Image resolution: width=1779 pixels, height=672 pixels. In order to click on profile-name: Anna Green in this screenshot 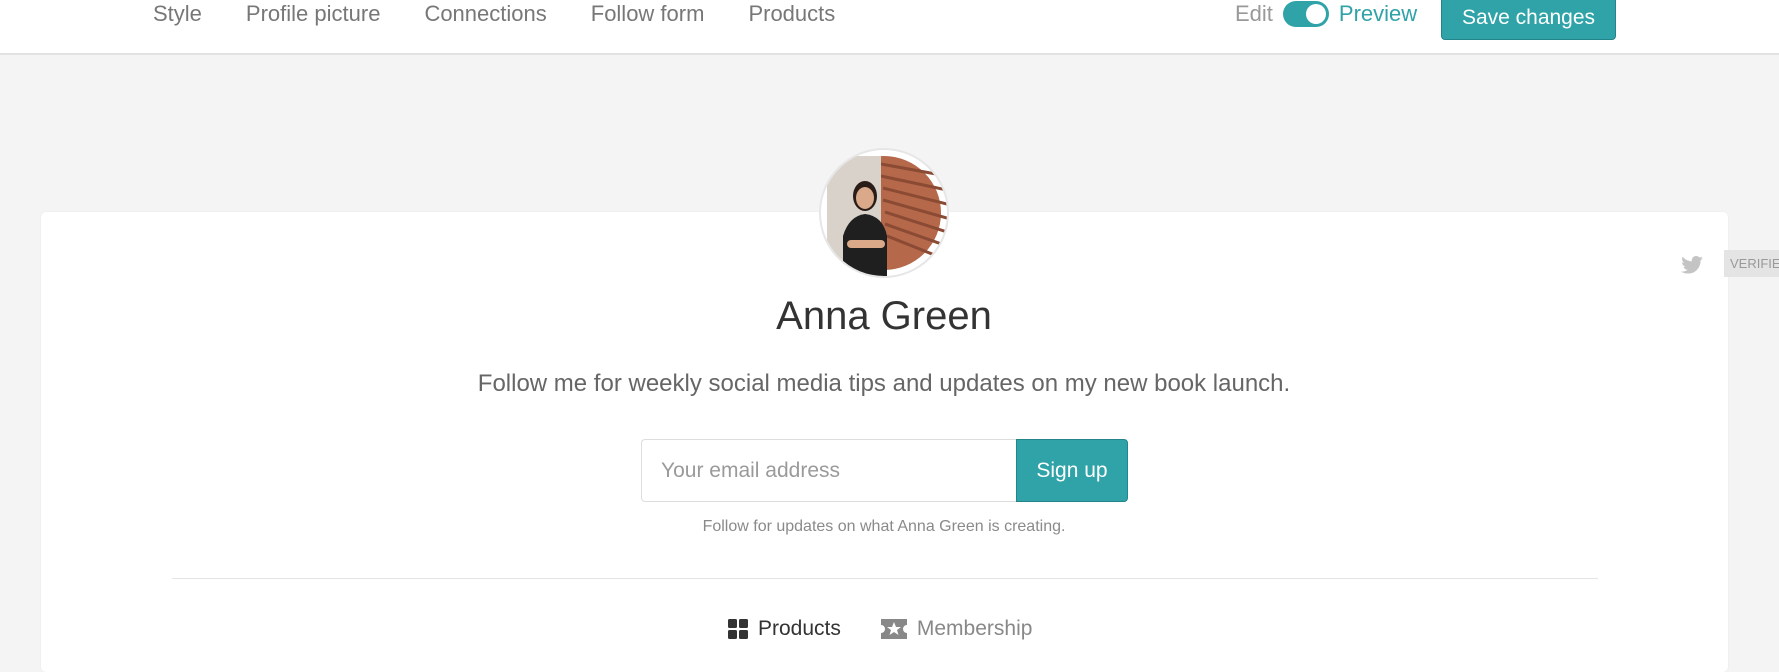, I will do `click(884, 316)`.